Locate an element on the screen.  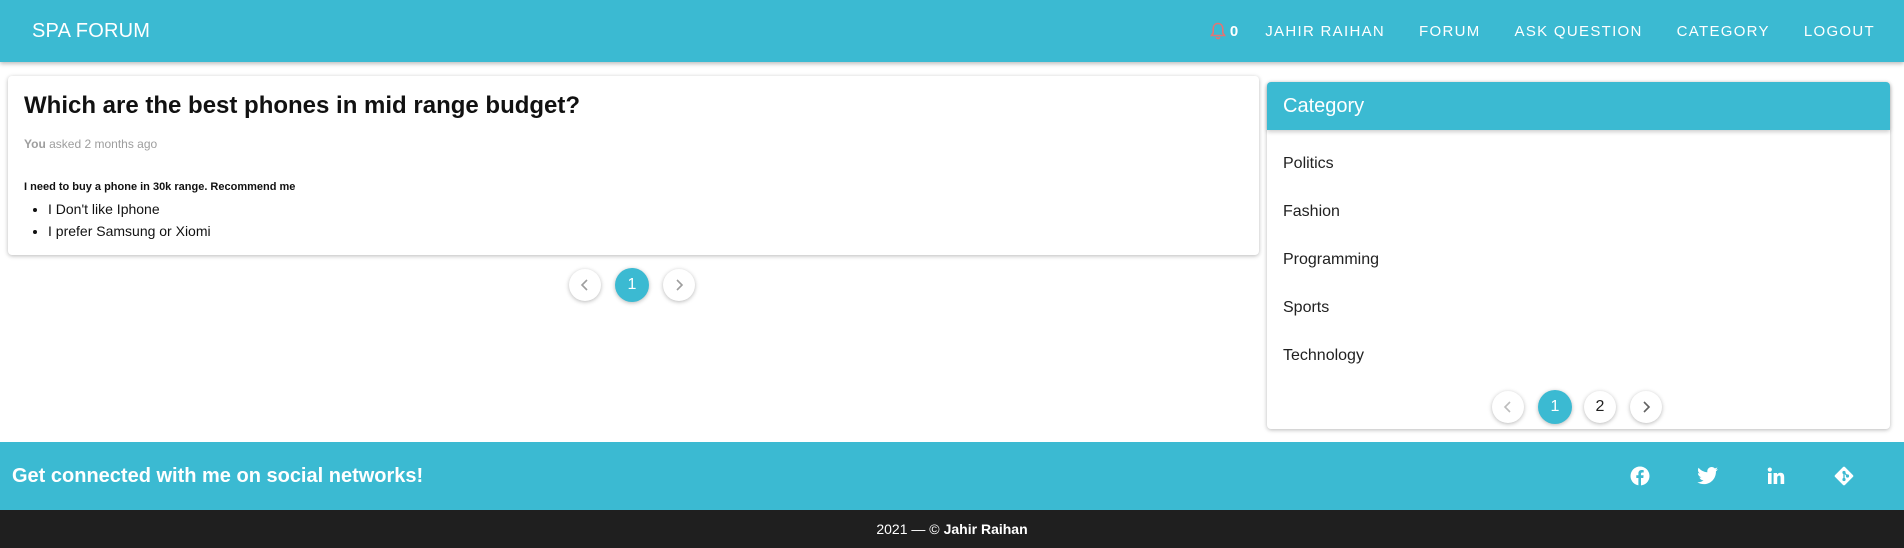
notification-count: 0 is located at coordinates (1234, 31).